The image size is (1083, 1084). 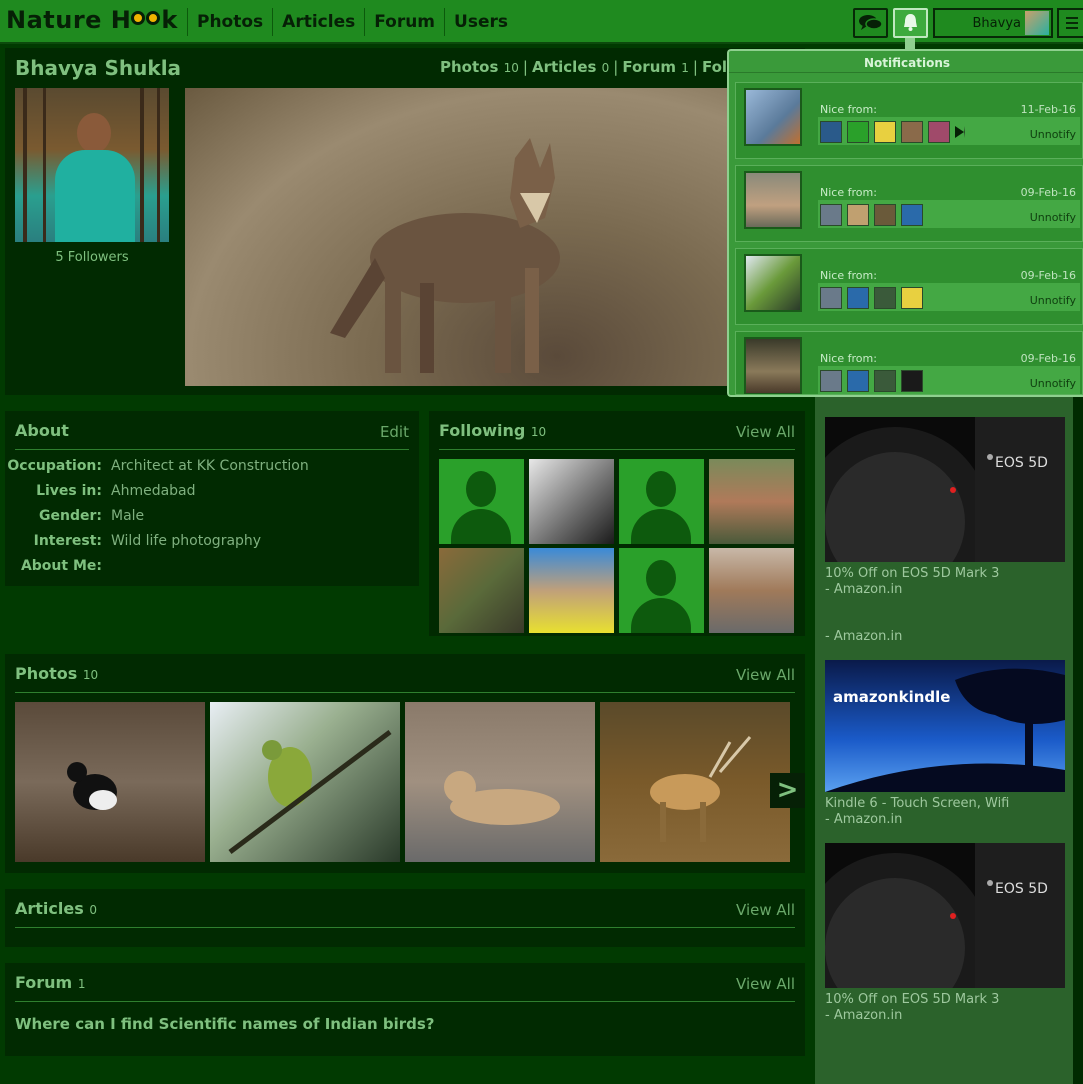 What do you see at coordinates (765, 432) in the screenshot?
I see `following-view-all: View All` at bounding box center [765, 432].